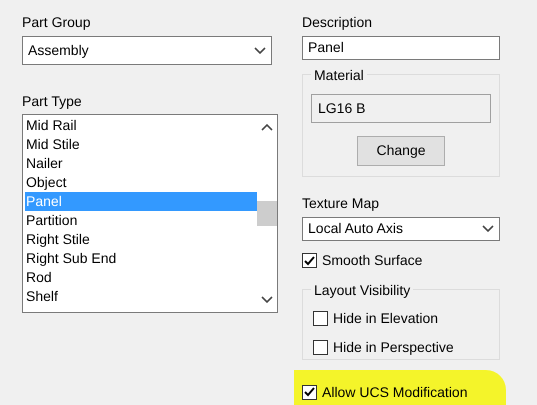 The width and height of the screenshot is (537, 405). What do you see at coordinates (395, 392) in the screenshot?
I see `checkbox-label: Allow UCS Modification` at bounding box center [395, 392].